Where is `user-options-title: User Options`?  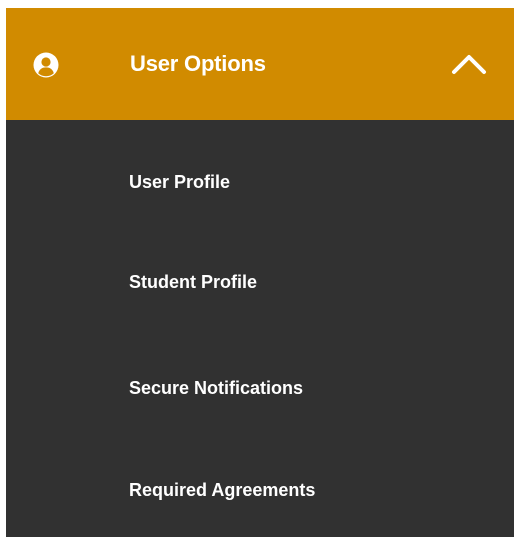
user-options-title: User Options is located at coordinates (198, 63).